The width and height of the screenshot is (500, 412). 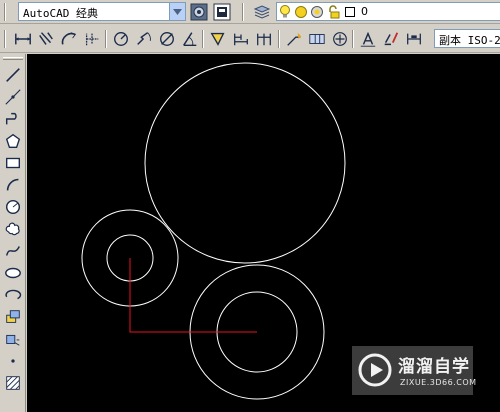 I want to click on draw-toolbar, so click(x=13, y=233).